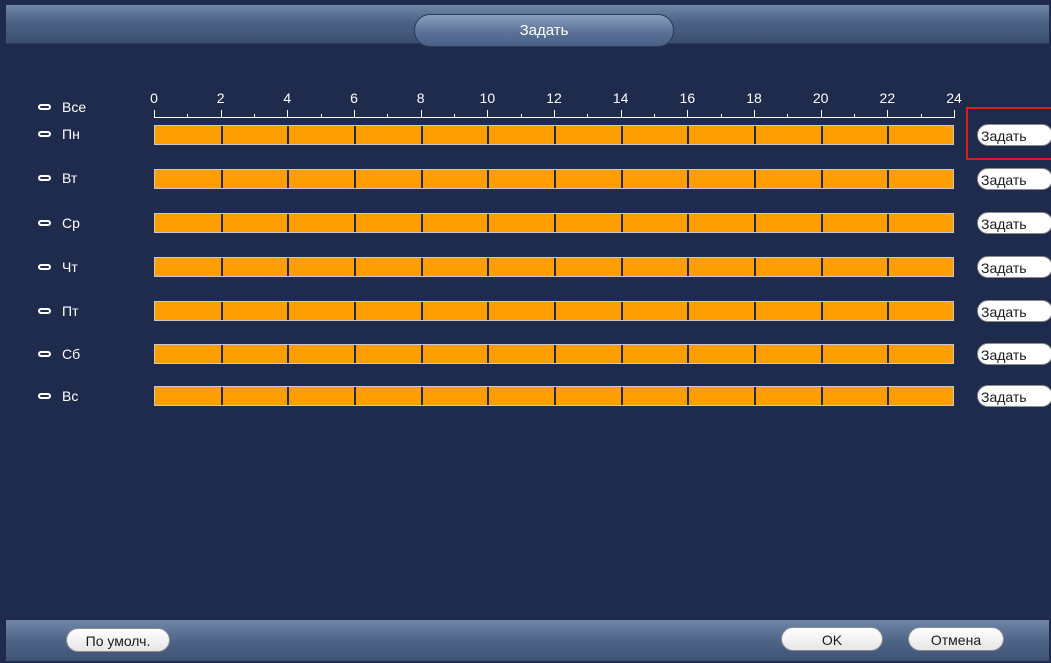 This screenshot has width=1051, height=663. What do you see at coordinates (832, 639) in the screenshot?
I see `ok-button: OK` at bounding box center [832, 639].